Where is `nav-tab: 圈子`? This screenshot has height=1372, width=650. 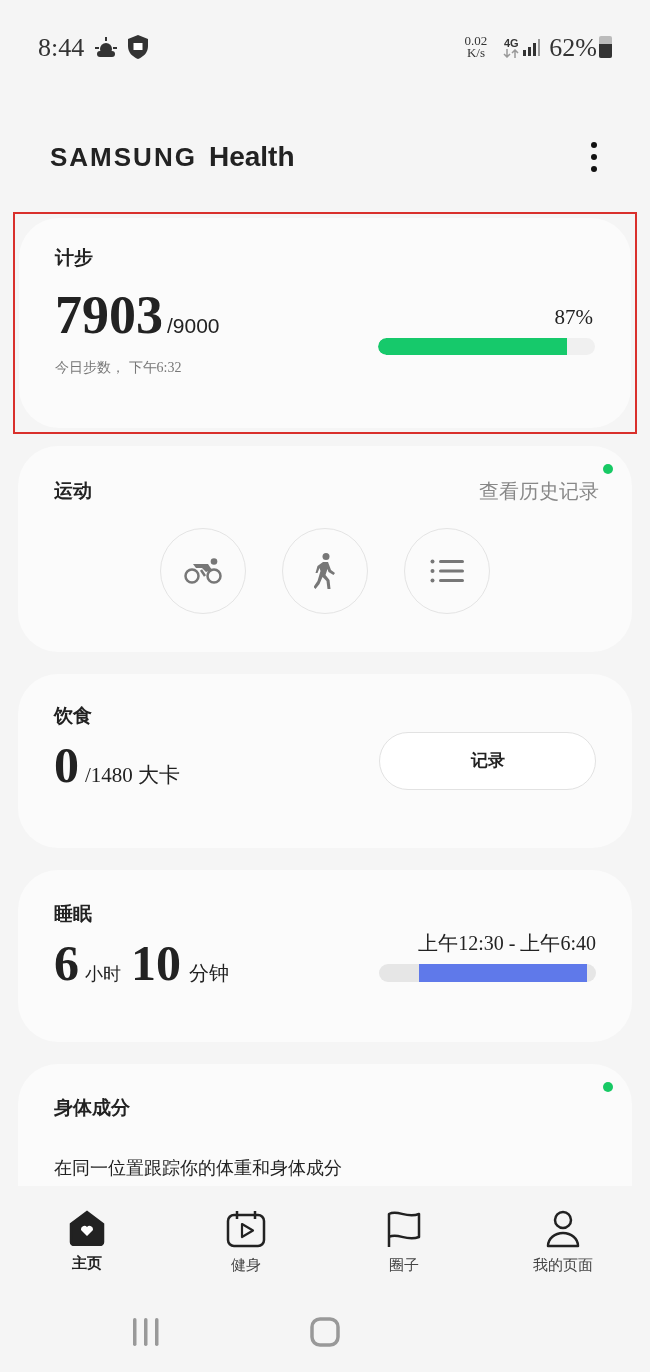 nav-tab: 圈子 is located at coordinates (404, 1242).